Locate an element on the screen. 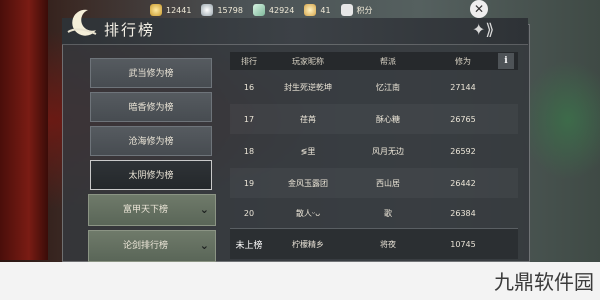 Image resolution: width=600 pixels, height=300 pixels. header-rank: 排行 is located at coordinates (249, 61).